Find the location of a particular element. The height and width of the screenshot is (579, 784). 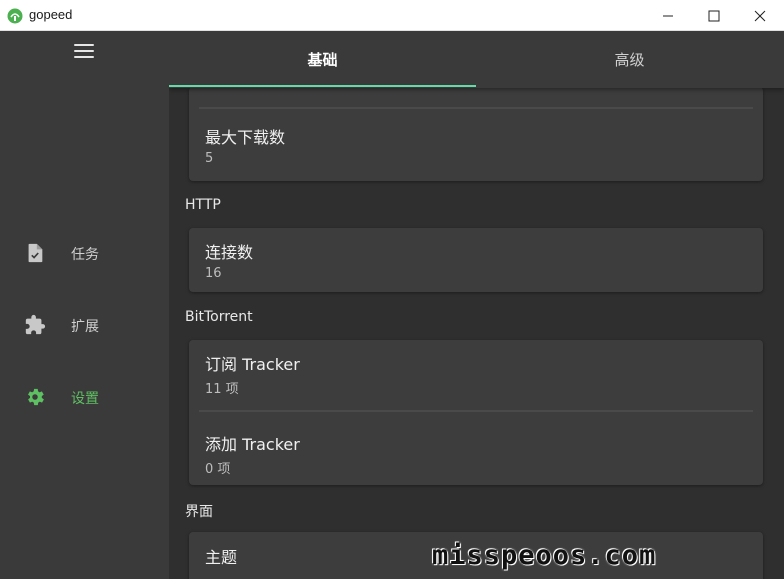

minimize-button is located at coordinates (668, 15).